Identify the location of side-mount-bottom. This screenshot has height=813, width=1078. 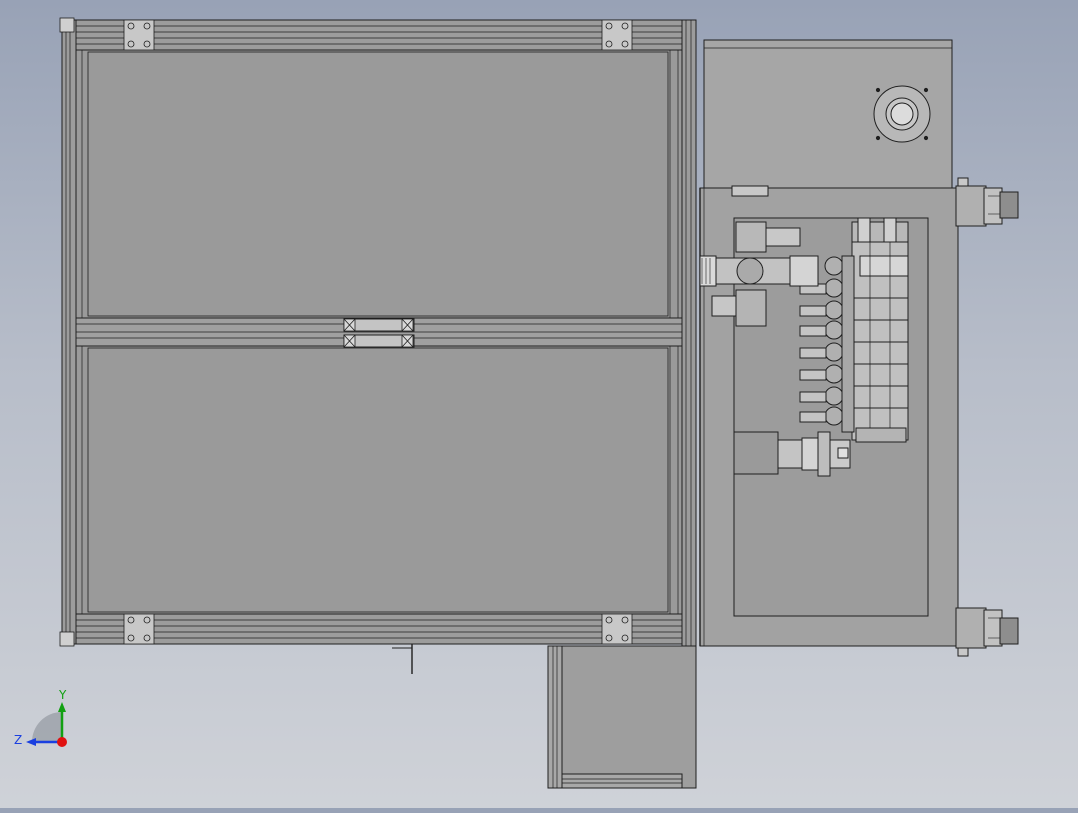
(987, 632).